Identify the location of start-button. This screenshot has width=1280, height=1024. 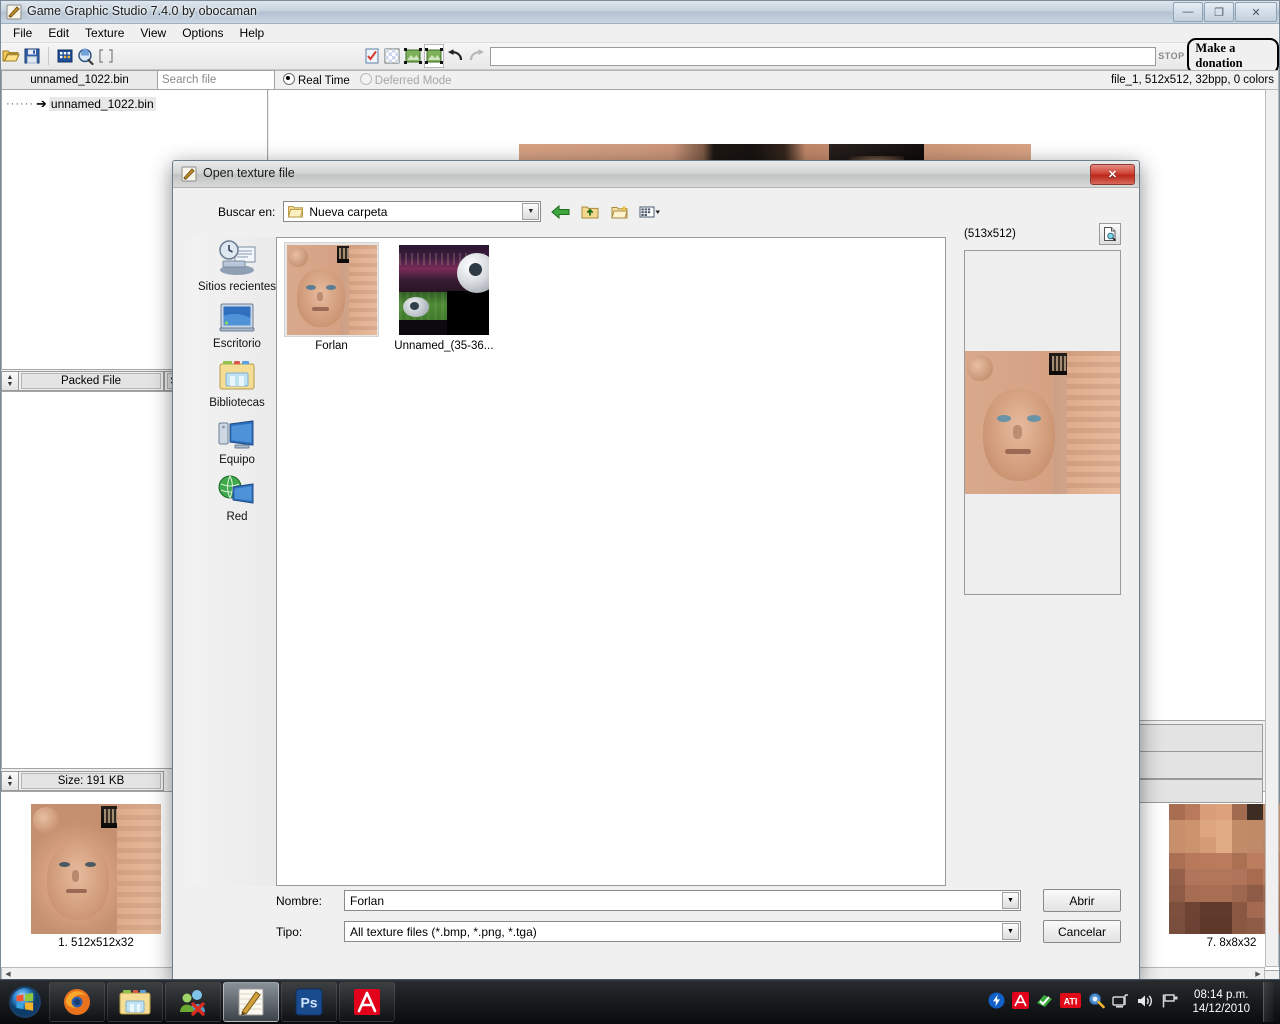
(25, 1002).